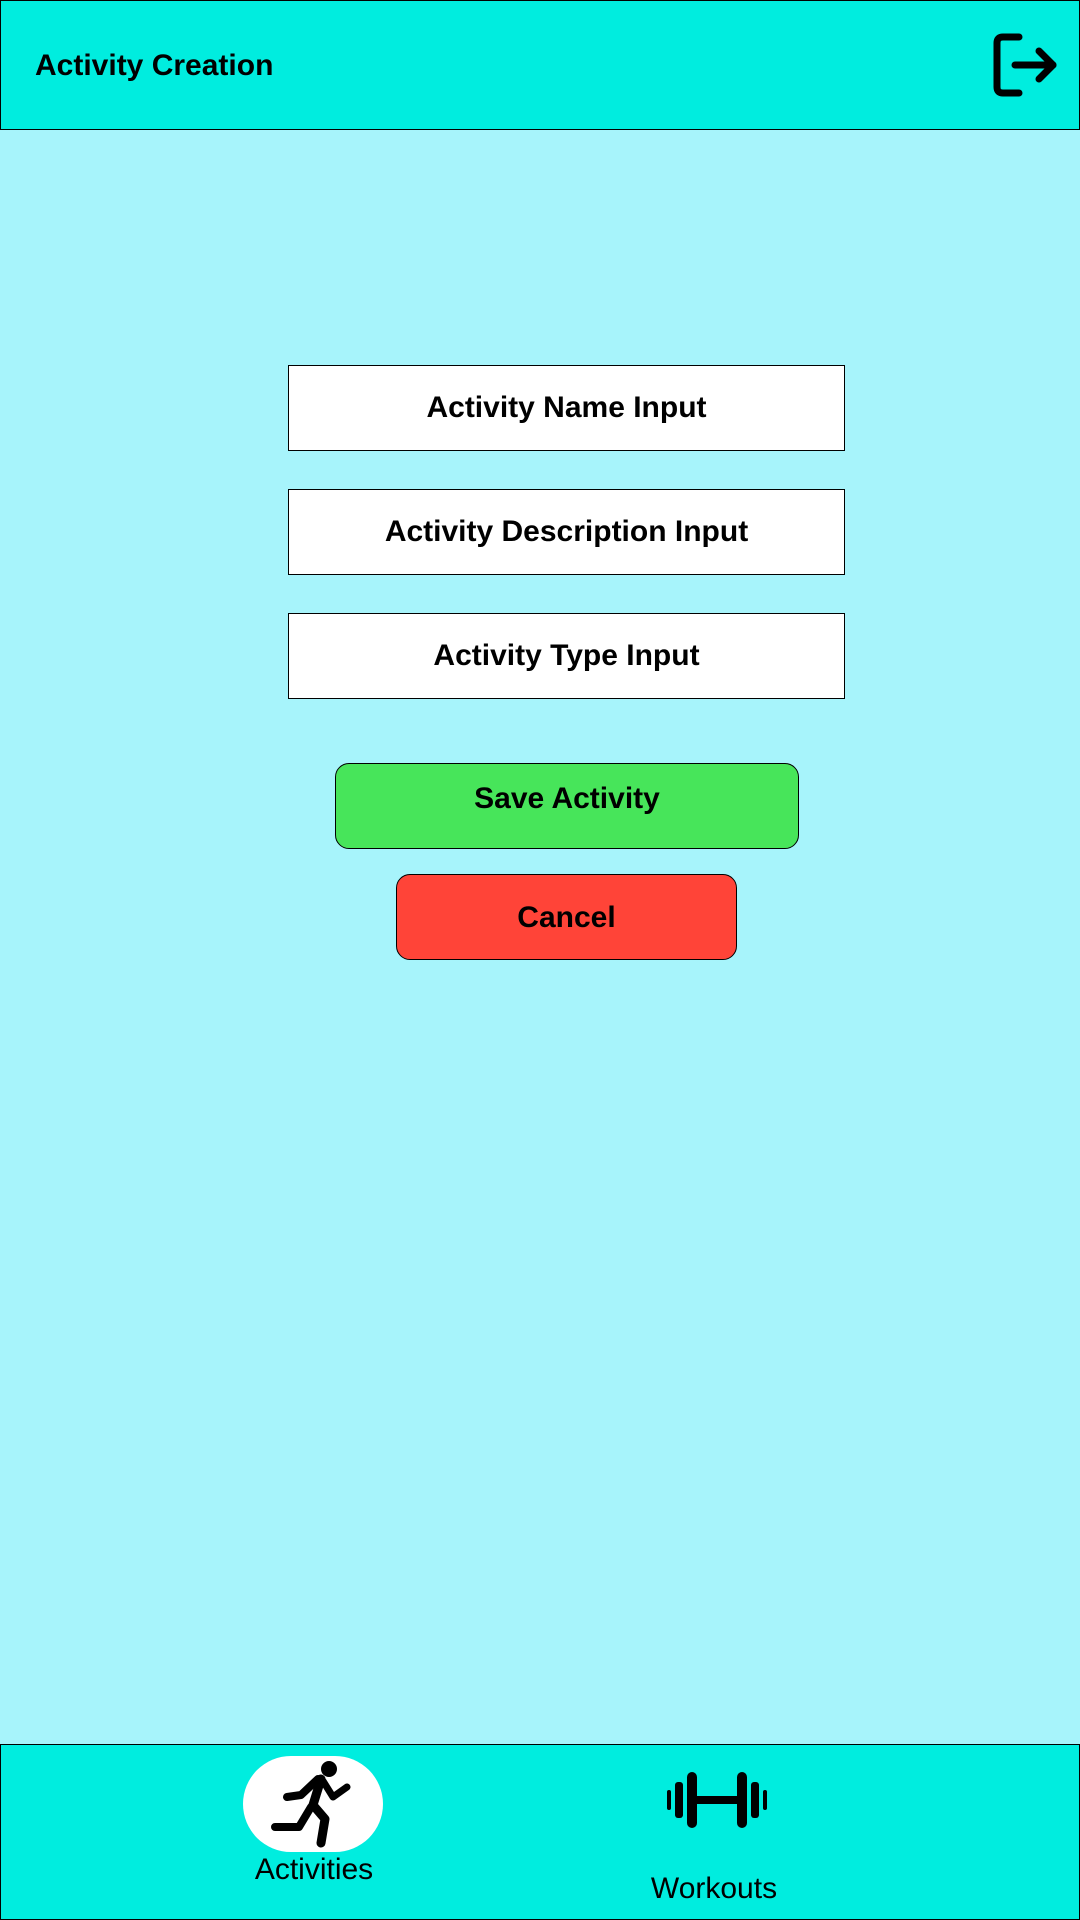 The height and width of the screenshot is (1920, 1080). I want to click on save-activity-button: Save Activity, so click(567, 806).